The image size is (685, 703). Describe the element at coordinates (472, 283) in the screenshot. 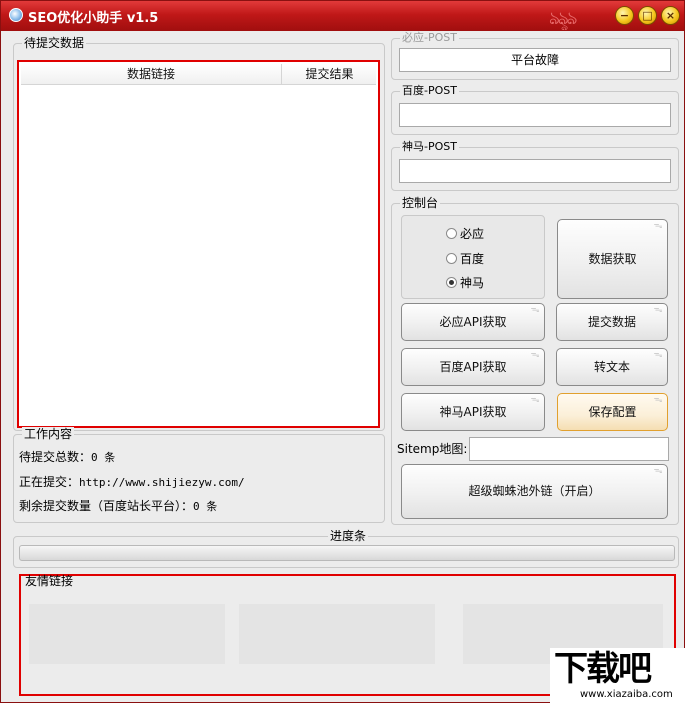

I see `radio-shenma-label: 神马` at that location.